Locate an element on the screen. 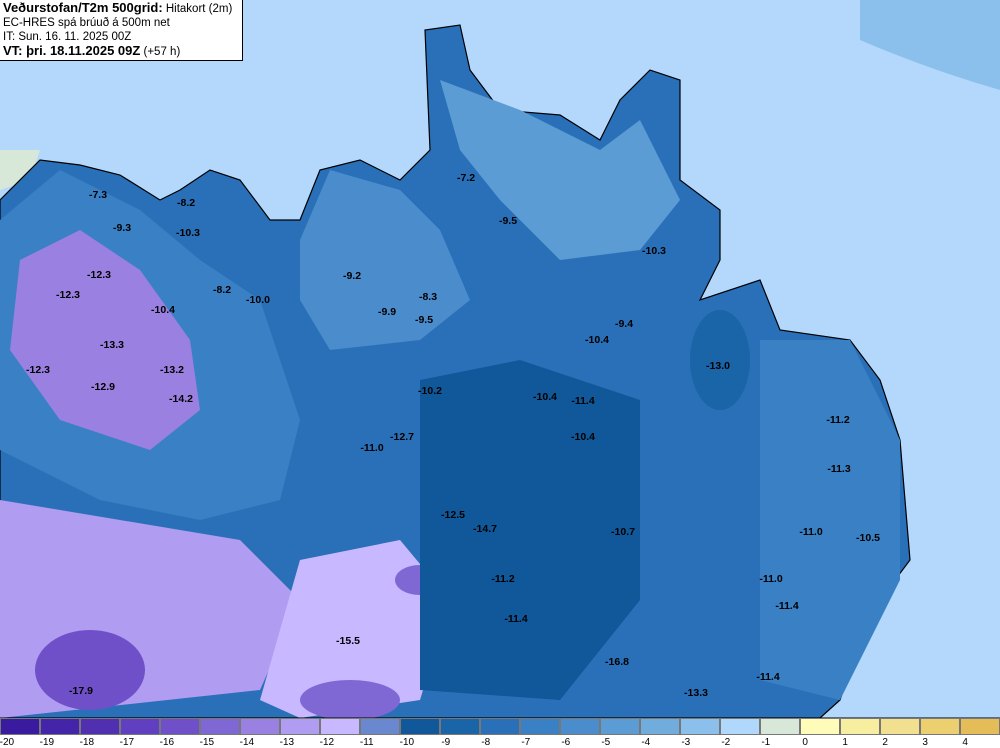 The image size is (1000, 748). temperature-label: -13.0 is located at coordinates (718, 366).